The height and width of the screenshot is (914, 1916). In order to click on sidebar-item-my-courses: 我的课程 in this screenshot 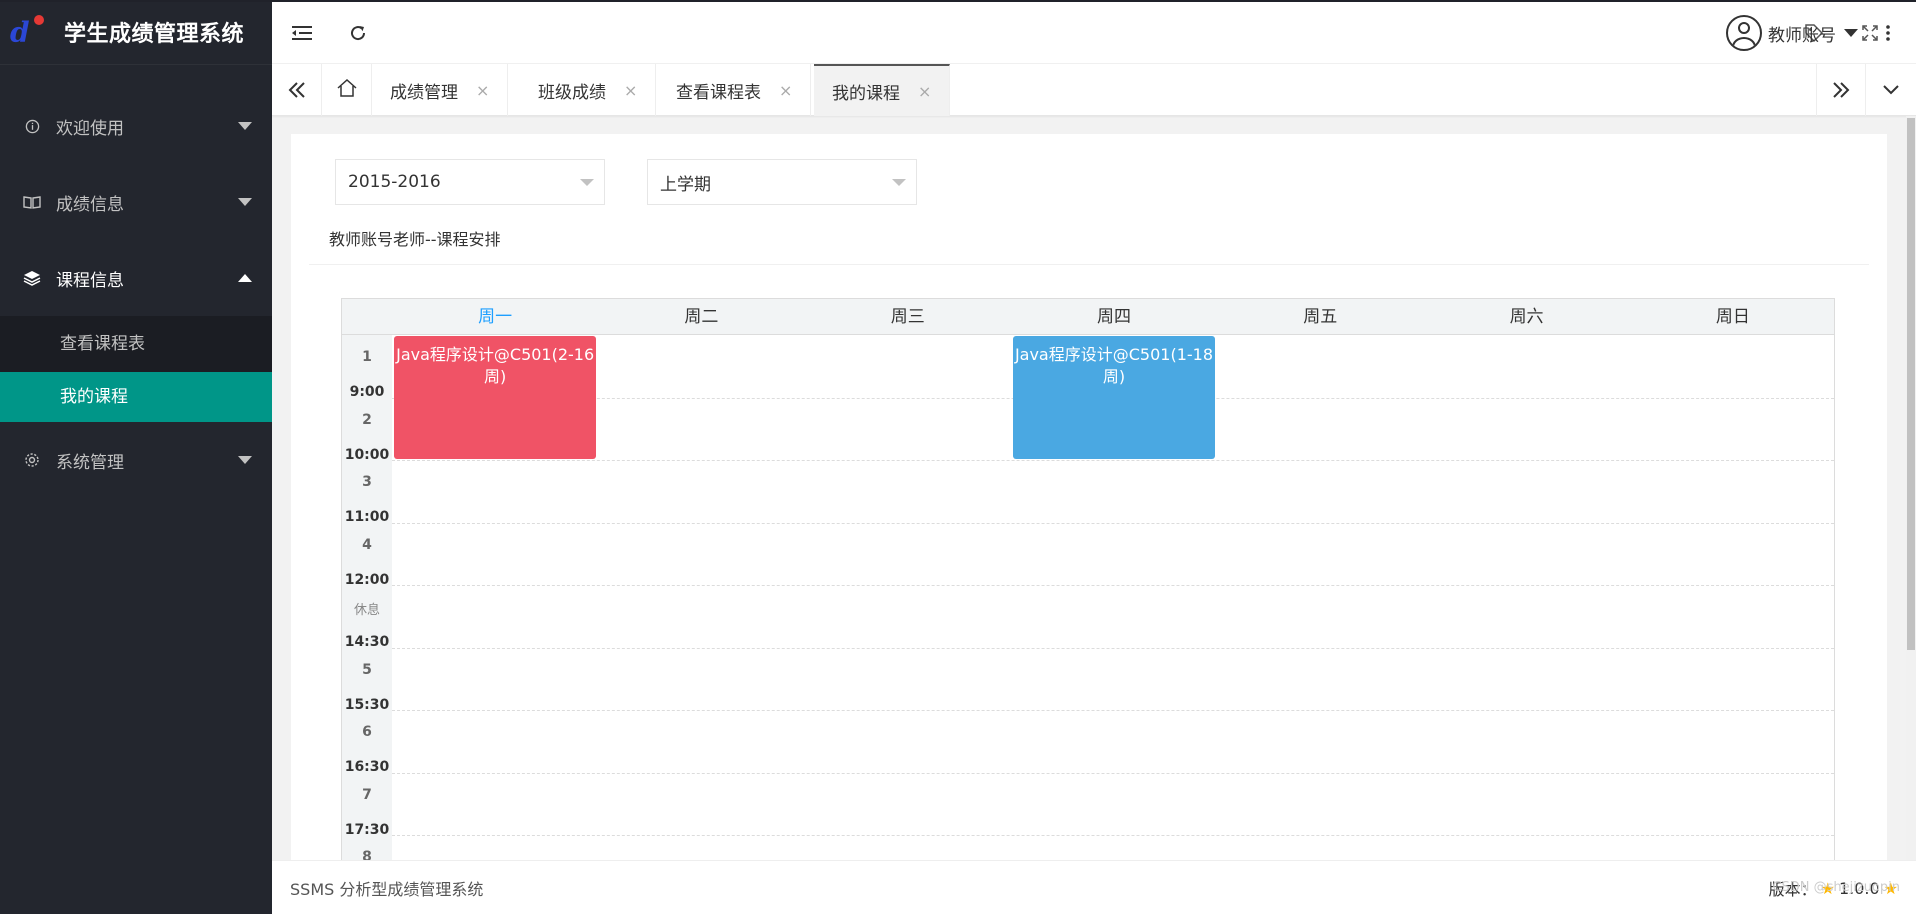, I will do `click(136, 397)`.